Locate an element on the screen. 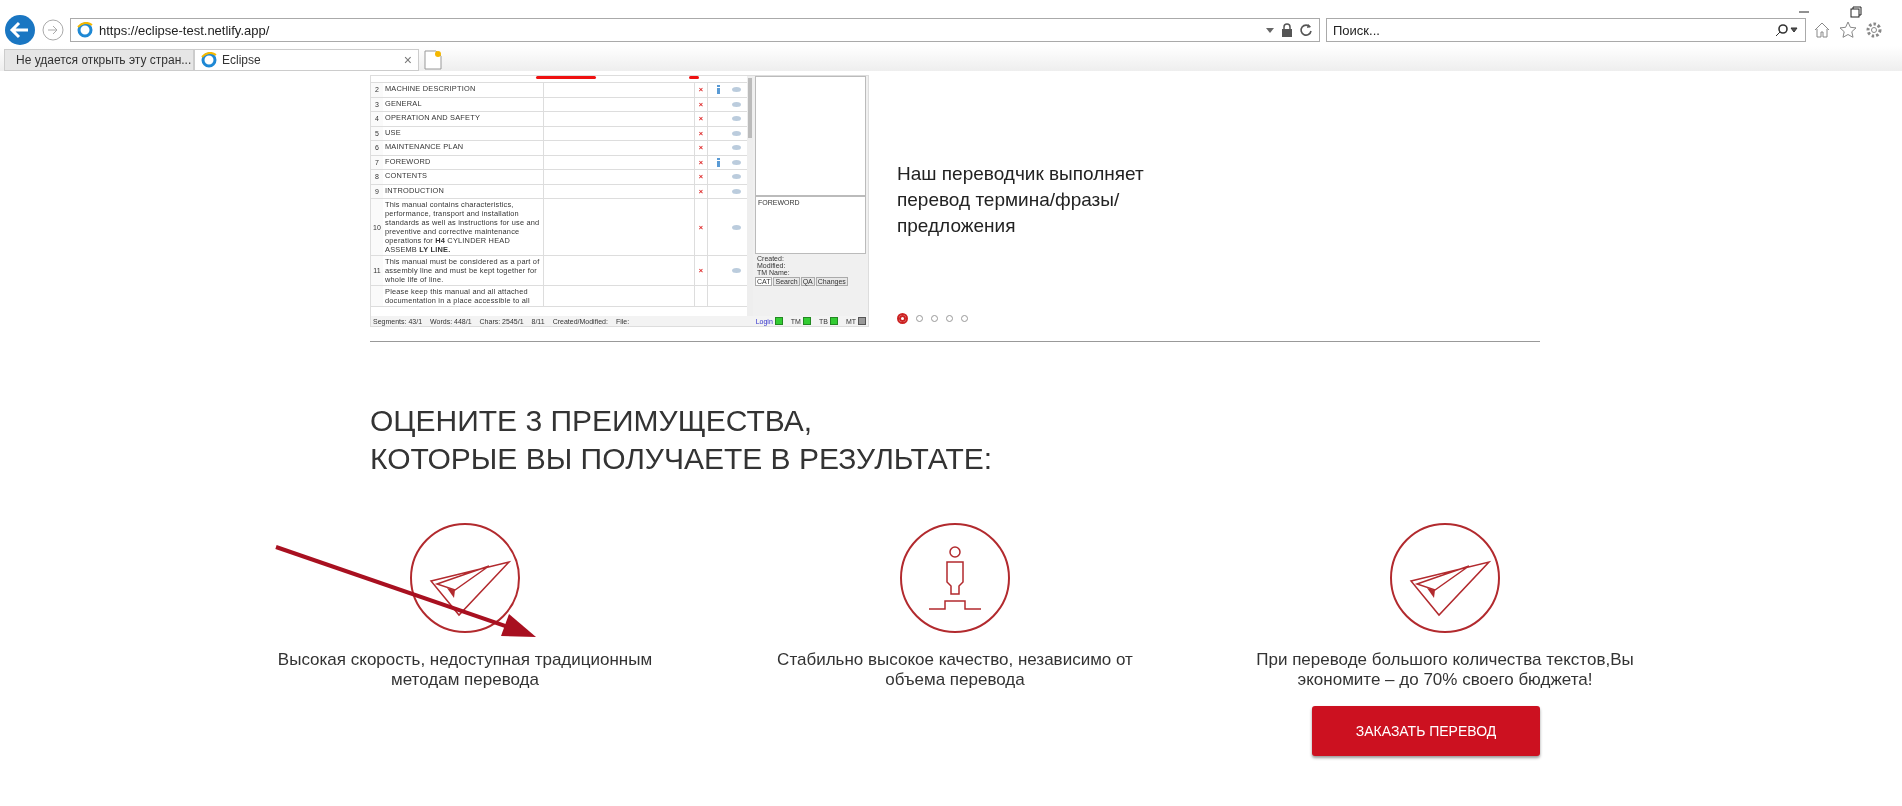 The height and width of the screenshot is (806, 1902). dropdown-icon is located at coordinates (1270, 30).